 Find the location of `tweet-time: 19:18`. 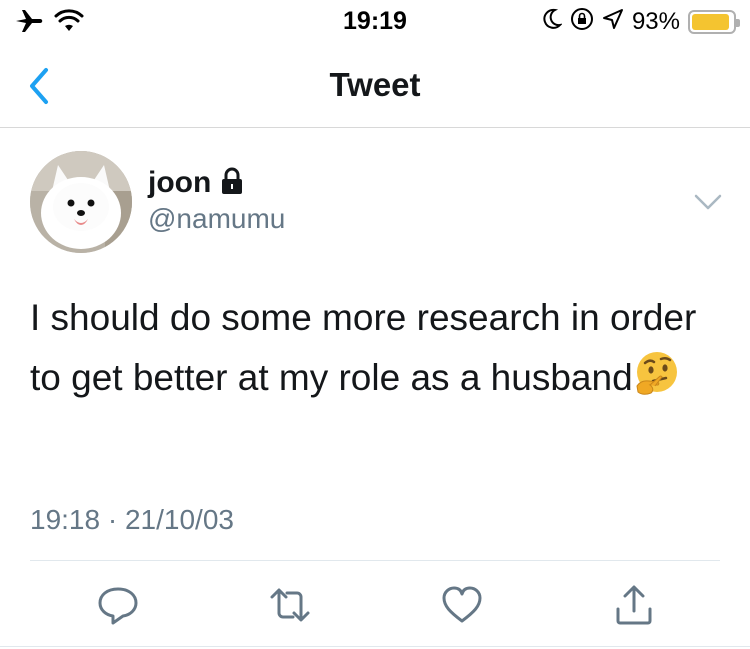

tweet-time: 19:18 is located at coordinates (65, 519).